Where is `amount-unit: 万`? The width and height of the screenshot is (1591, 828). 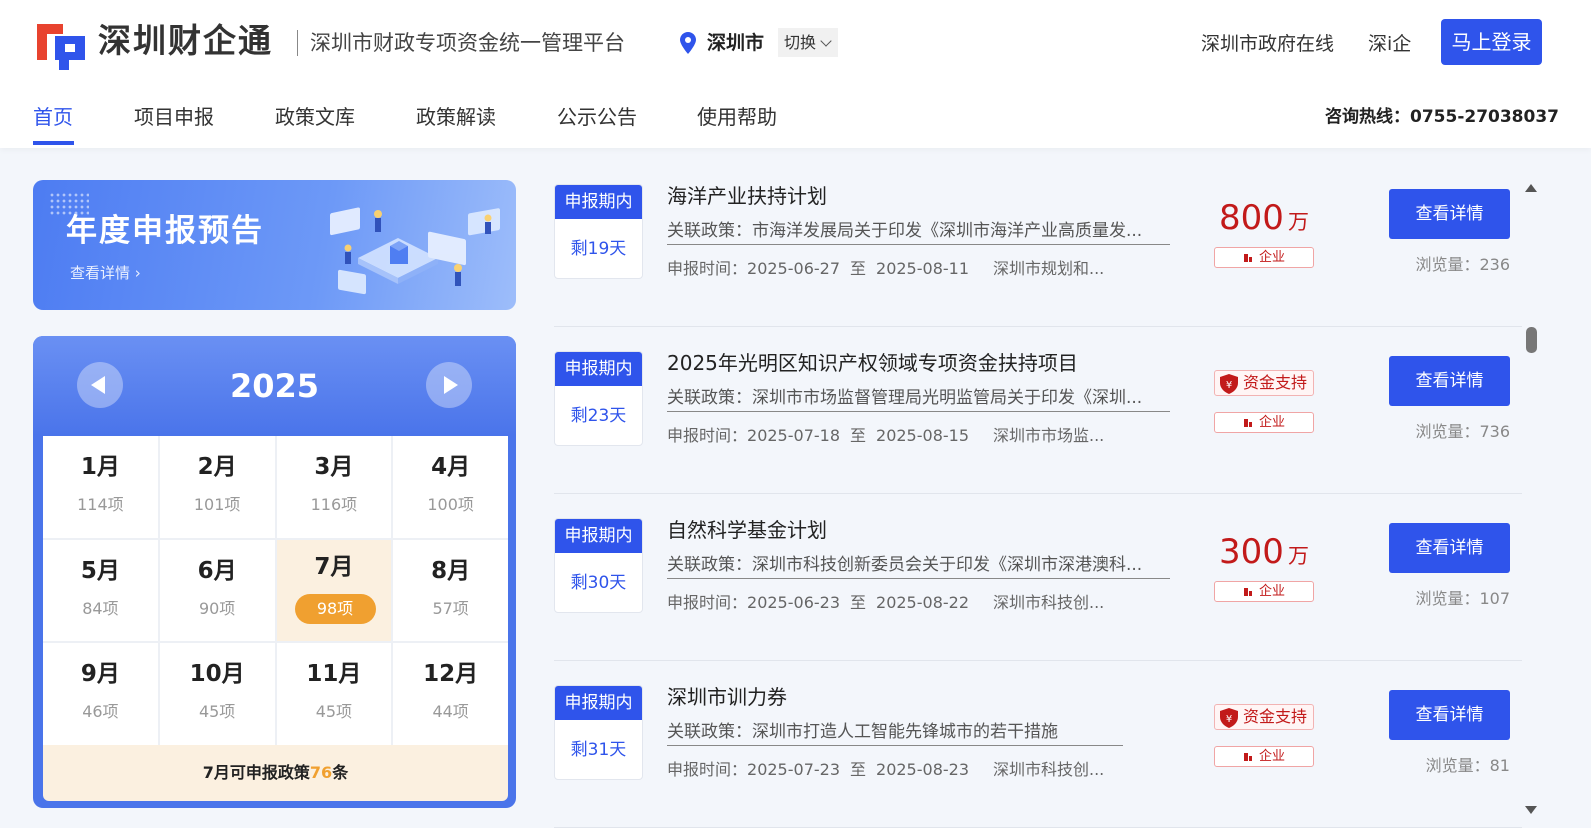
amount-unit: 万 is located at coordinates (1298, 222).